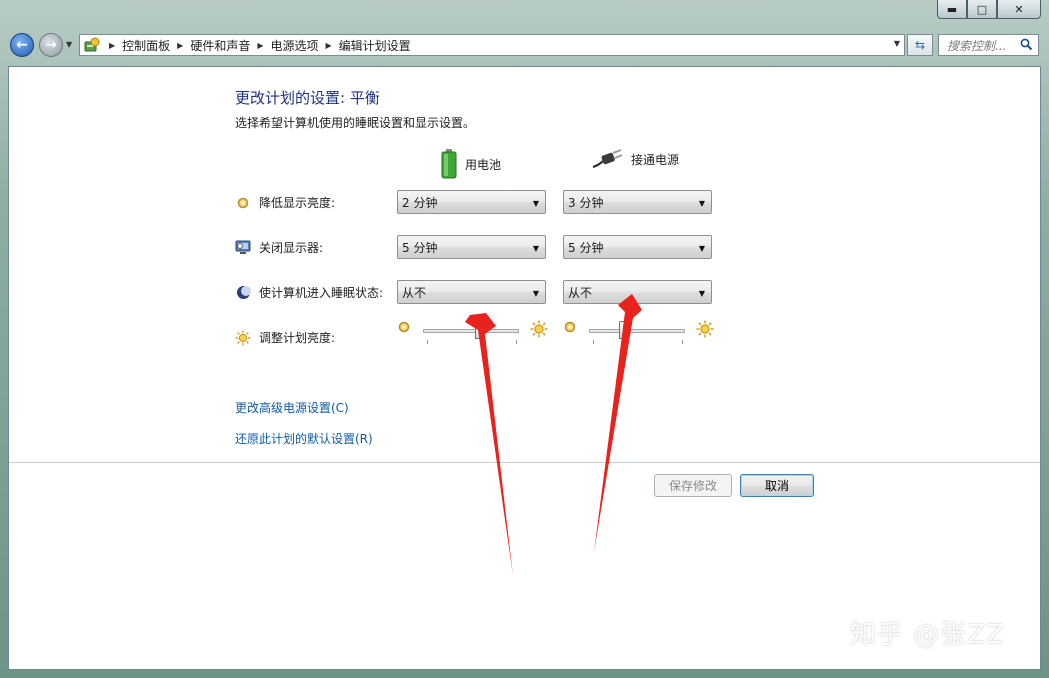 Image resolution: width=1049 pixels, height=678 pixels. I want to click on turn-off-display-plugged-select: 5 分钟 ▼, so click(637, 247).